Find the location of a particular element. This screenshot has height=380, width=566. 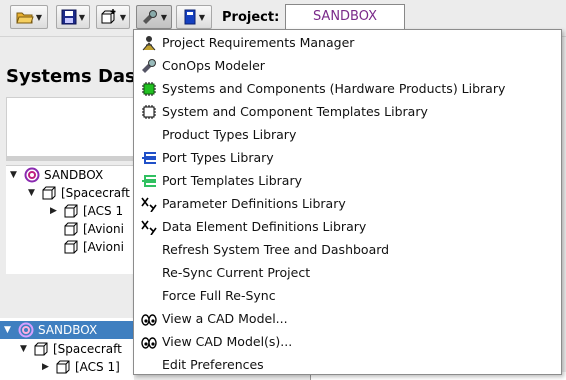

tree-node-label: [ACS 1 is located at coordinates (103, 211).